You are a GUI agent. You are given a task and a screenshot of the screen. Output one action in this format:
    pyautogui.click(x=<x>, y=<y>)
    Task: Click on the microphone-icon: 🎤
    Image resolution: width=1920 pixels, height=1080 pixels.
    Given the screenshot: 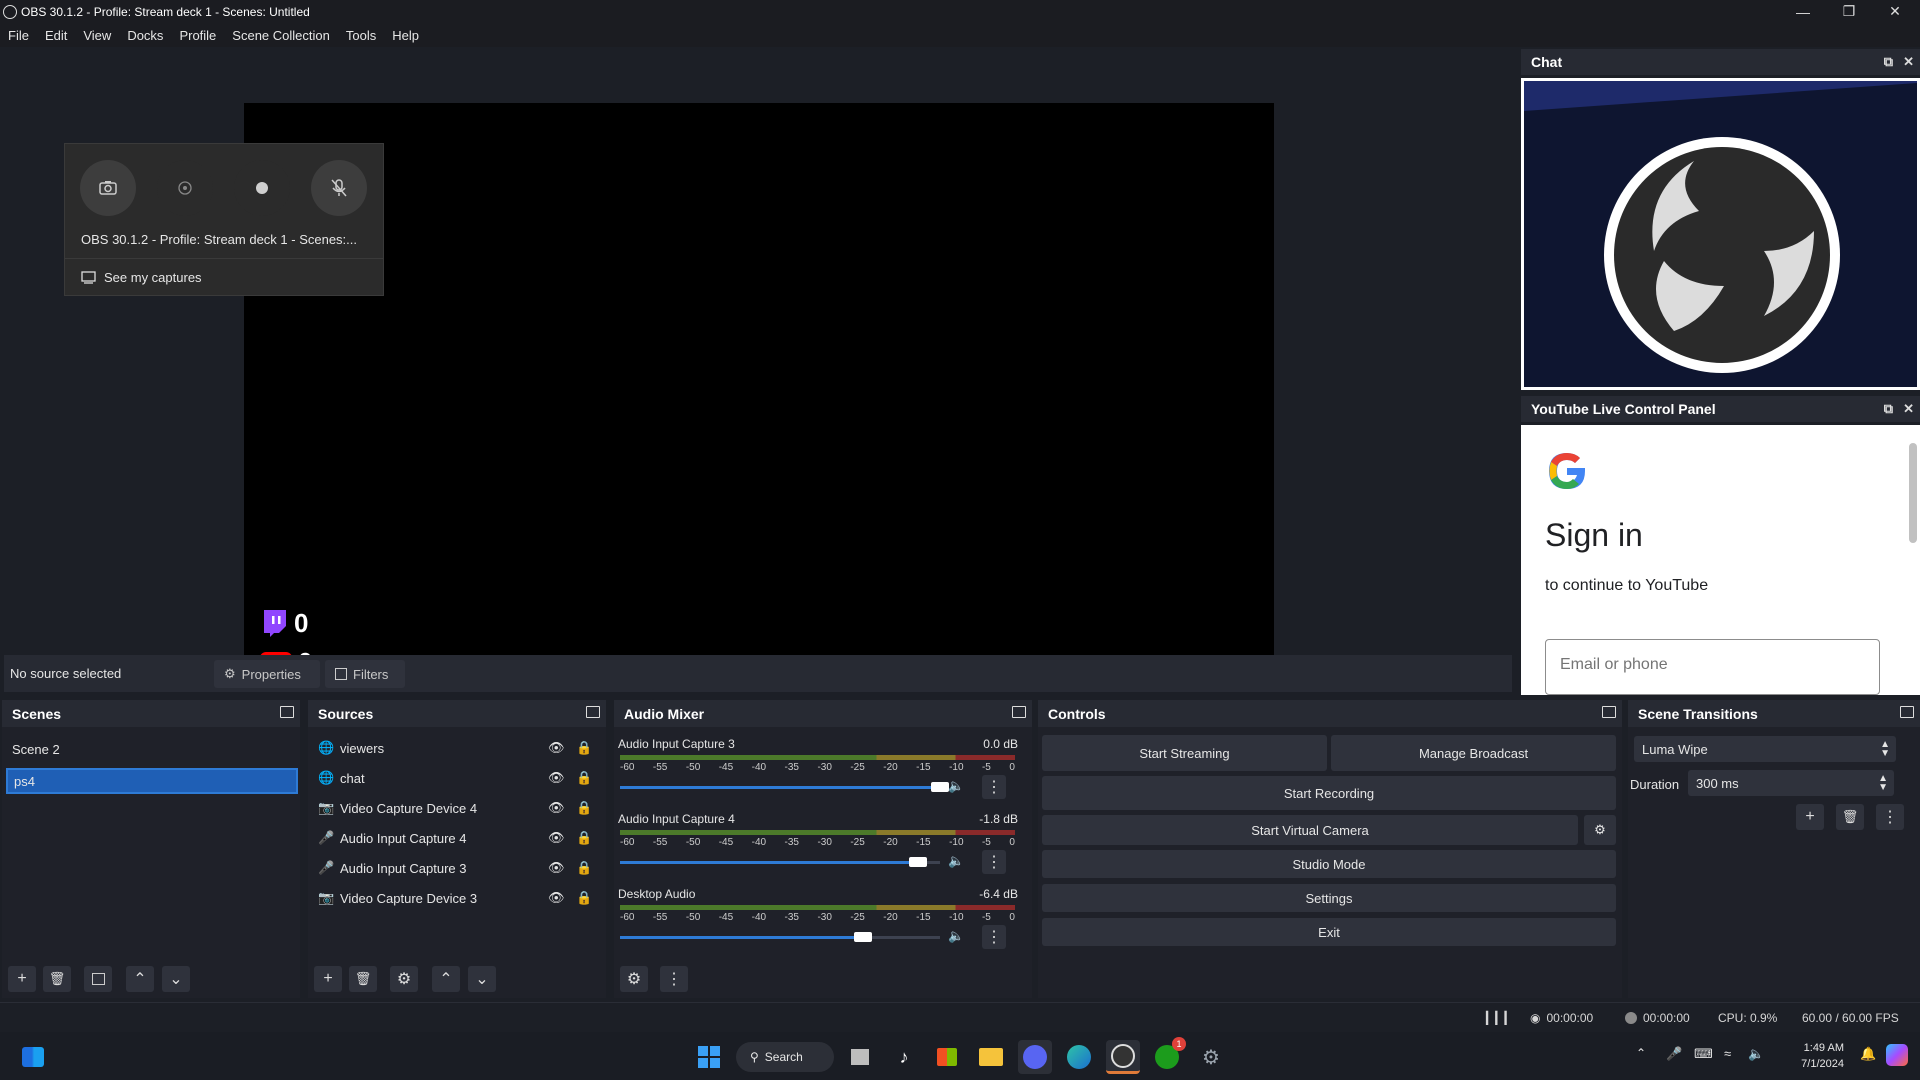 What is the action you would take?
    pyautogui.click(x=1674, y=1054)
    